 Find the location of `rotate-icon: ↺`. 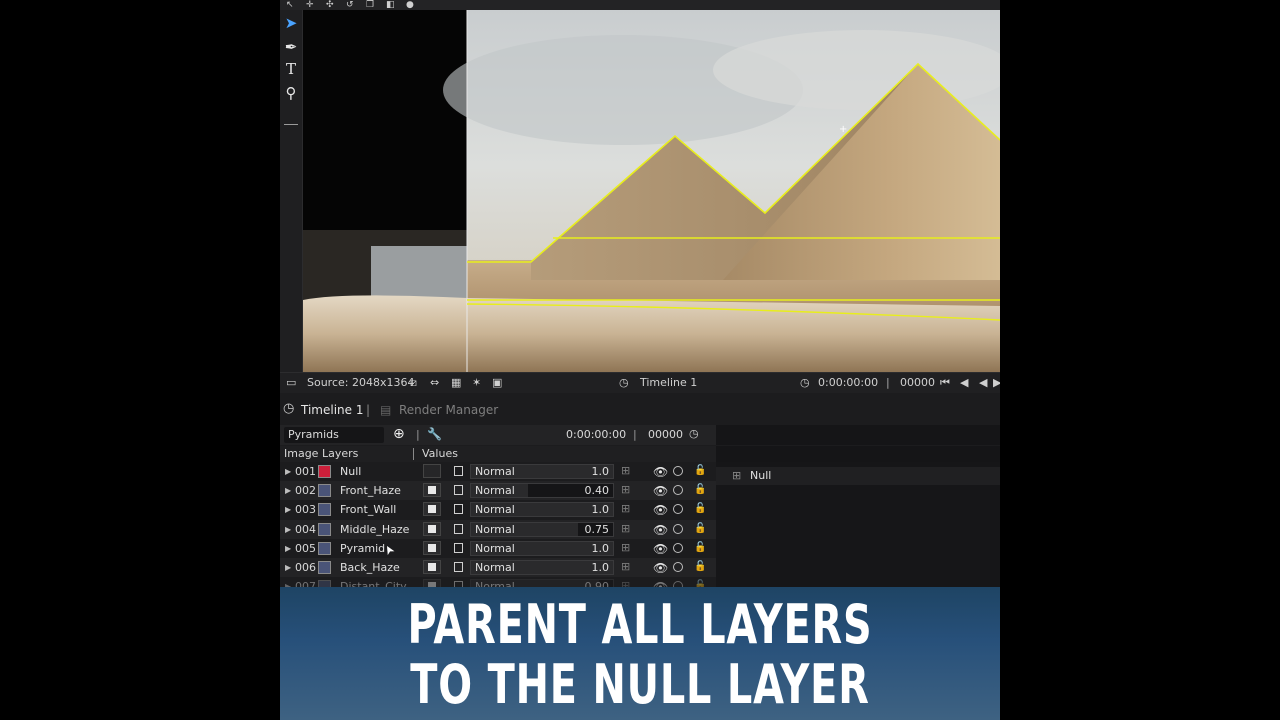

rotate-icon: ↺ is located at coordinates (351, 5).